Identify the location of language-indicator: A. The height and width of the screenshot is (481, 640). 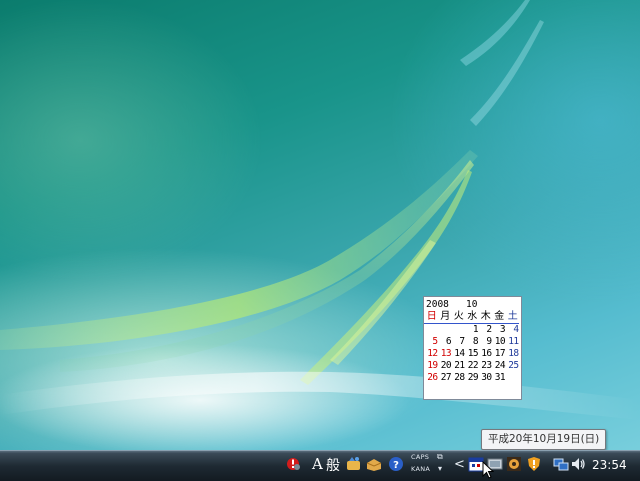
(317, 464).